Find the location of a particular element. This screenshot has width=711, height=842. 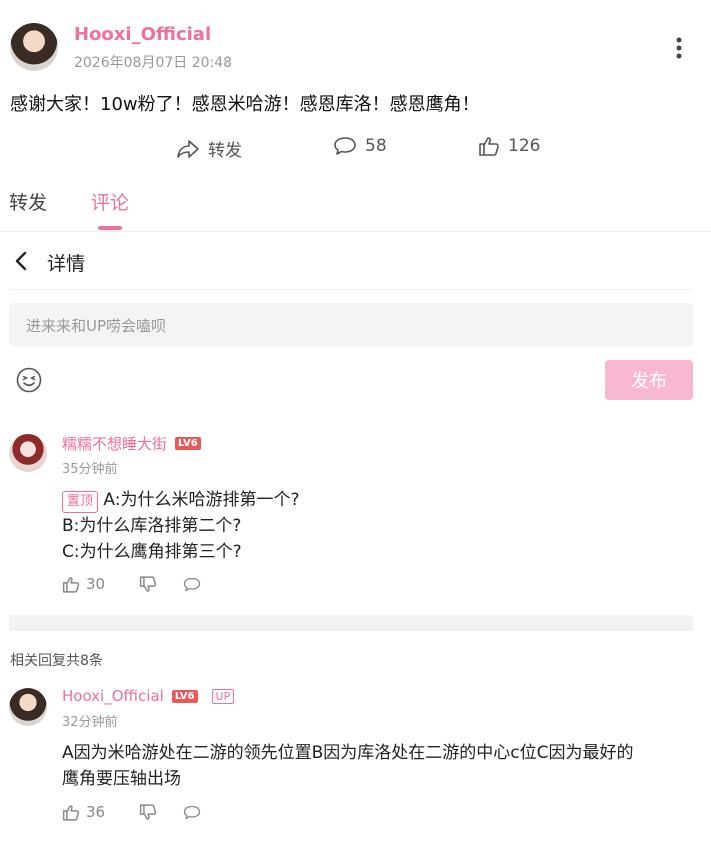

reply-line-2: 鹰角要压轴出场 is located at coordinates (121, 779).